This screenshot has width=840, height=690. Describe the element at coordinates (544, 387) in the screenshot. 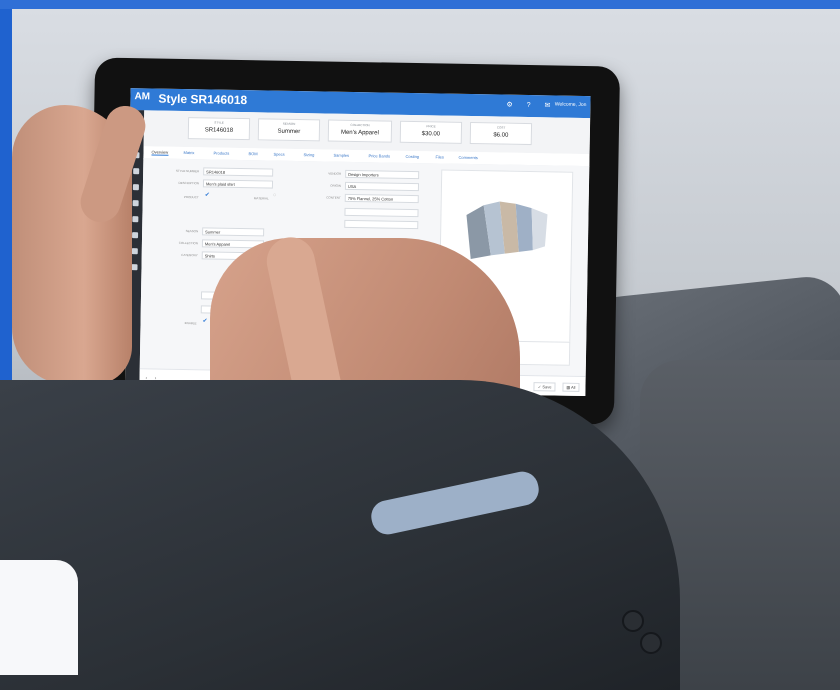

I see `save-button: ✓ Save` at that location.